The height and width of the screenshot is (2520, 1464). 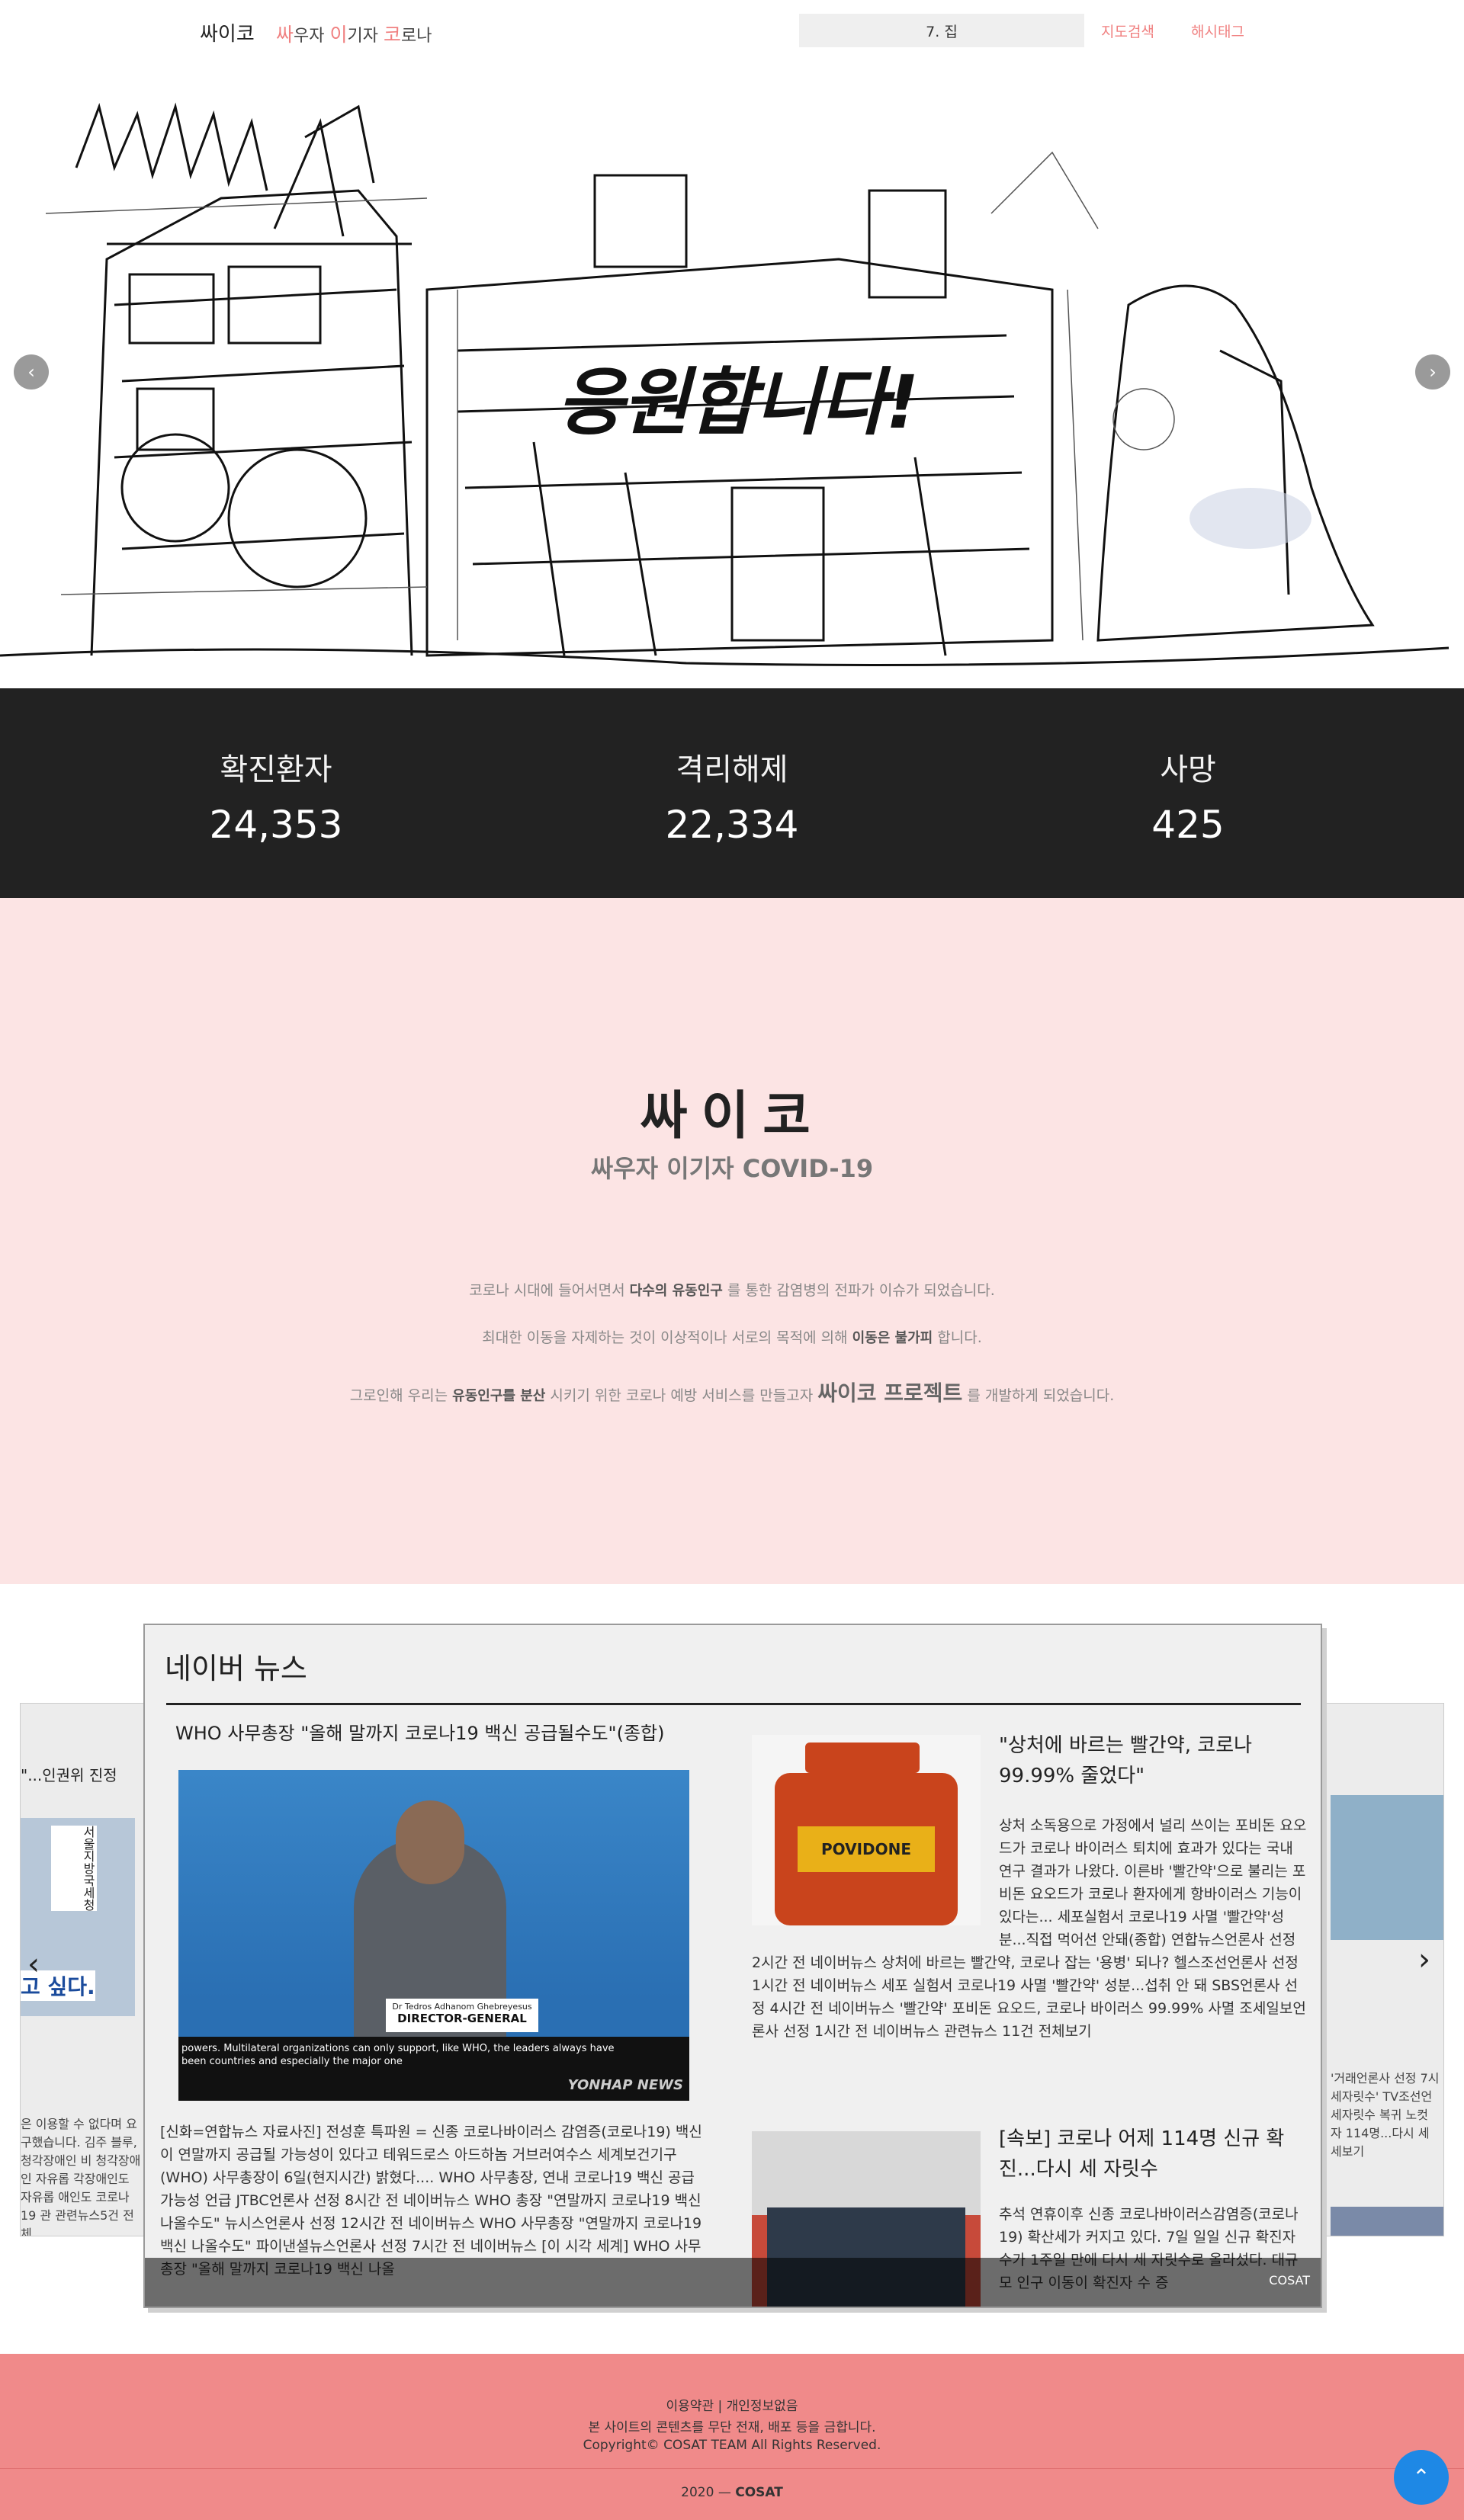 What do you see at coordinates (1217, 31) in the screenshot?
I see `hashtag-link: 해시태그` at bounding box center [1217, 31].